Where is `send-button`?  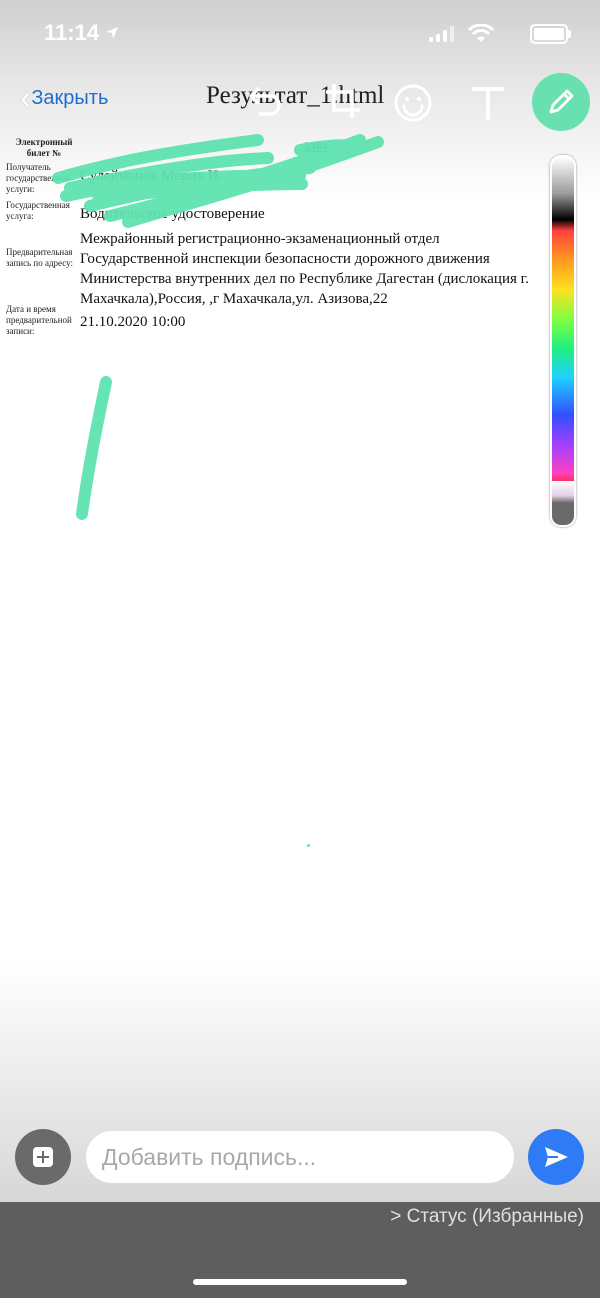 send-button is located at coordinates (556, 1157).